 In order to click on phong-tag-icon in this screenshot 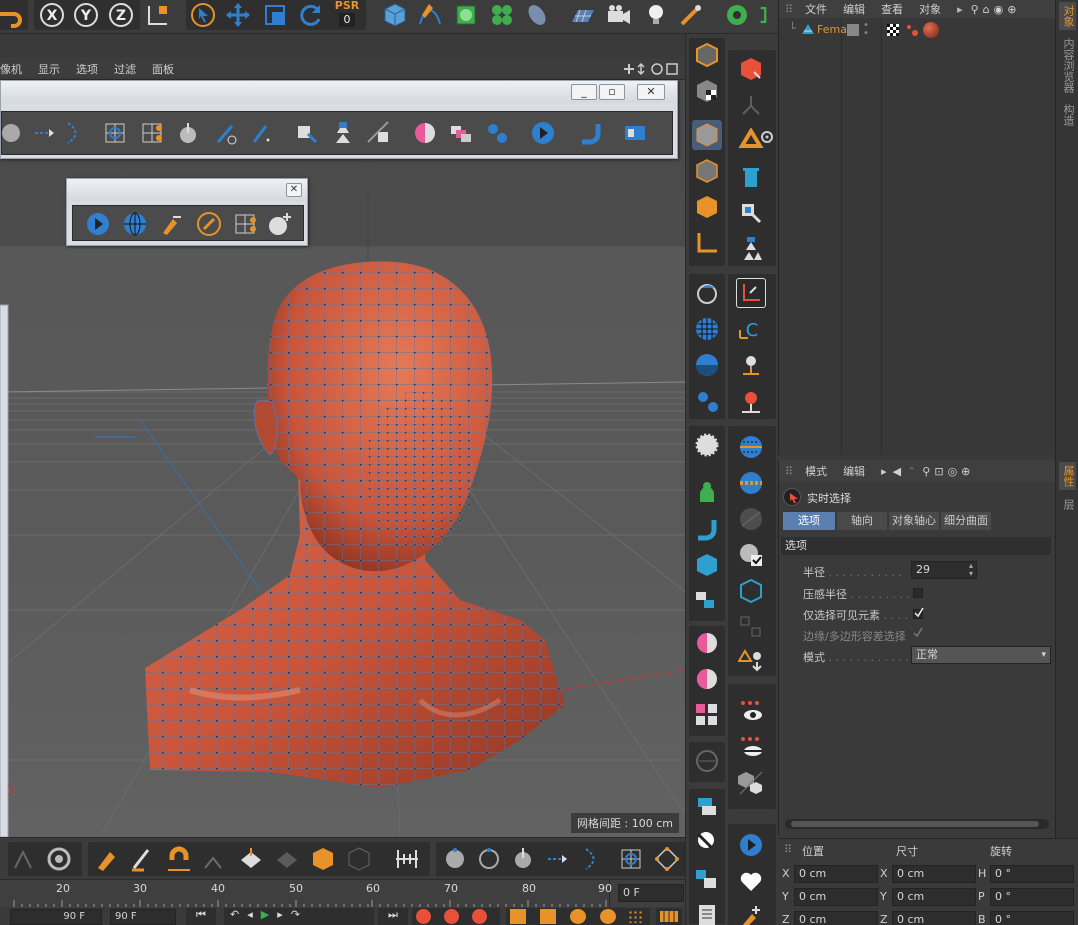, I will do `click(893, 30)`.